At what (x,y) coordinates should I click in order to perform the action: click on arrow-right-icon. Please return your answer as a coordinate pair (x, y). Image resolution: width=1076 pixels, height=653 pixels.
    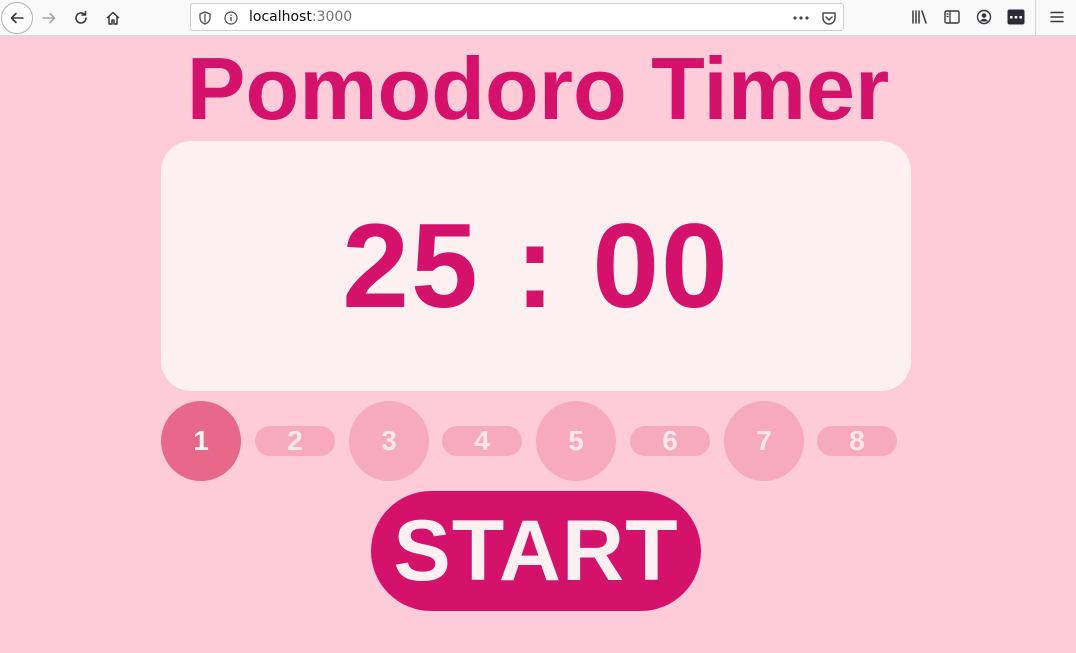
    Looking at the image, I should click on (49, 18).